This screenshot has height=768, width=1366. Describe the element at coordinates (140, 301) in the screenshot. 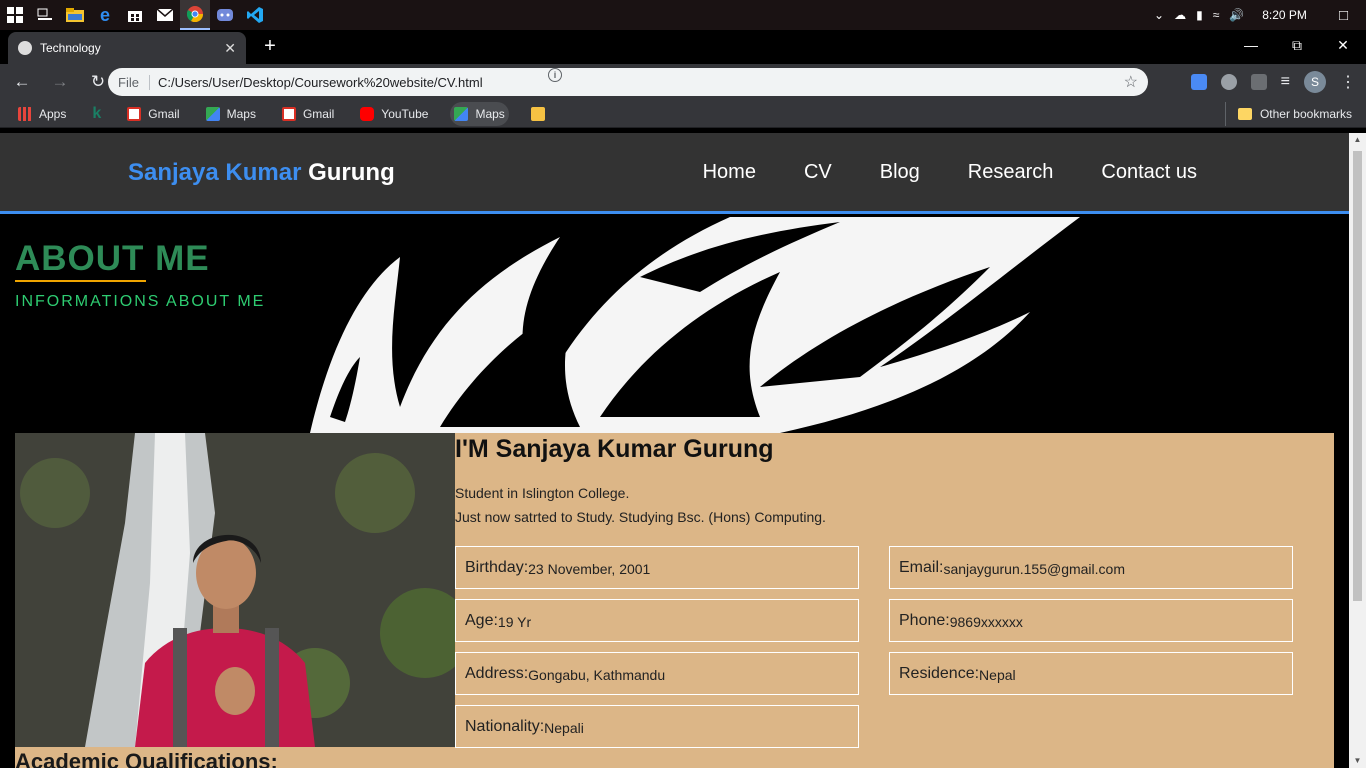

I see `about-subtitle: INFORMATIONS ABOUT ME` at that location.